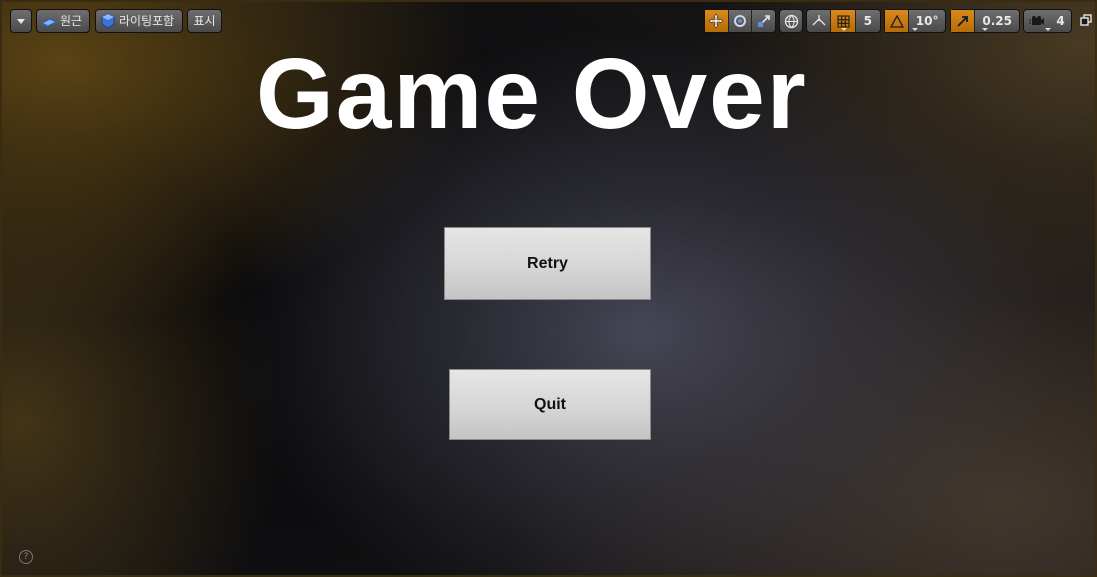 The height and width of the screenshot is (577, 1097). I want to click on grid-icon, so click(843, 21).